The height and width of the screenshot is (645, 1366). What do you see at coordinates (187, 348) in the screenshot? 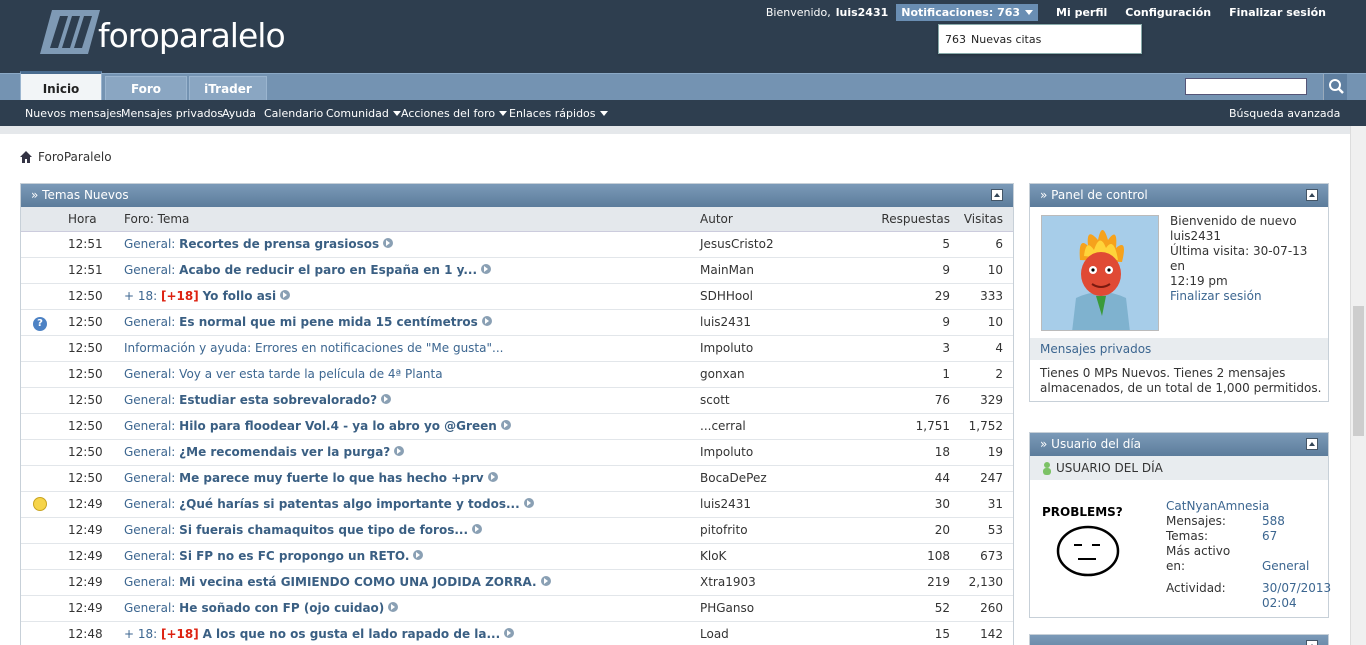
I see `forum-link: Información y ayuda:` at bounding box center [187, 348].